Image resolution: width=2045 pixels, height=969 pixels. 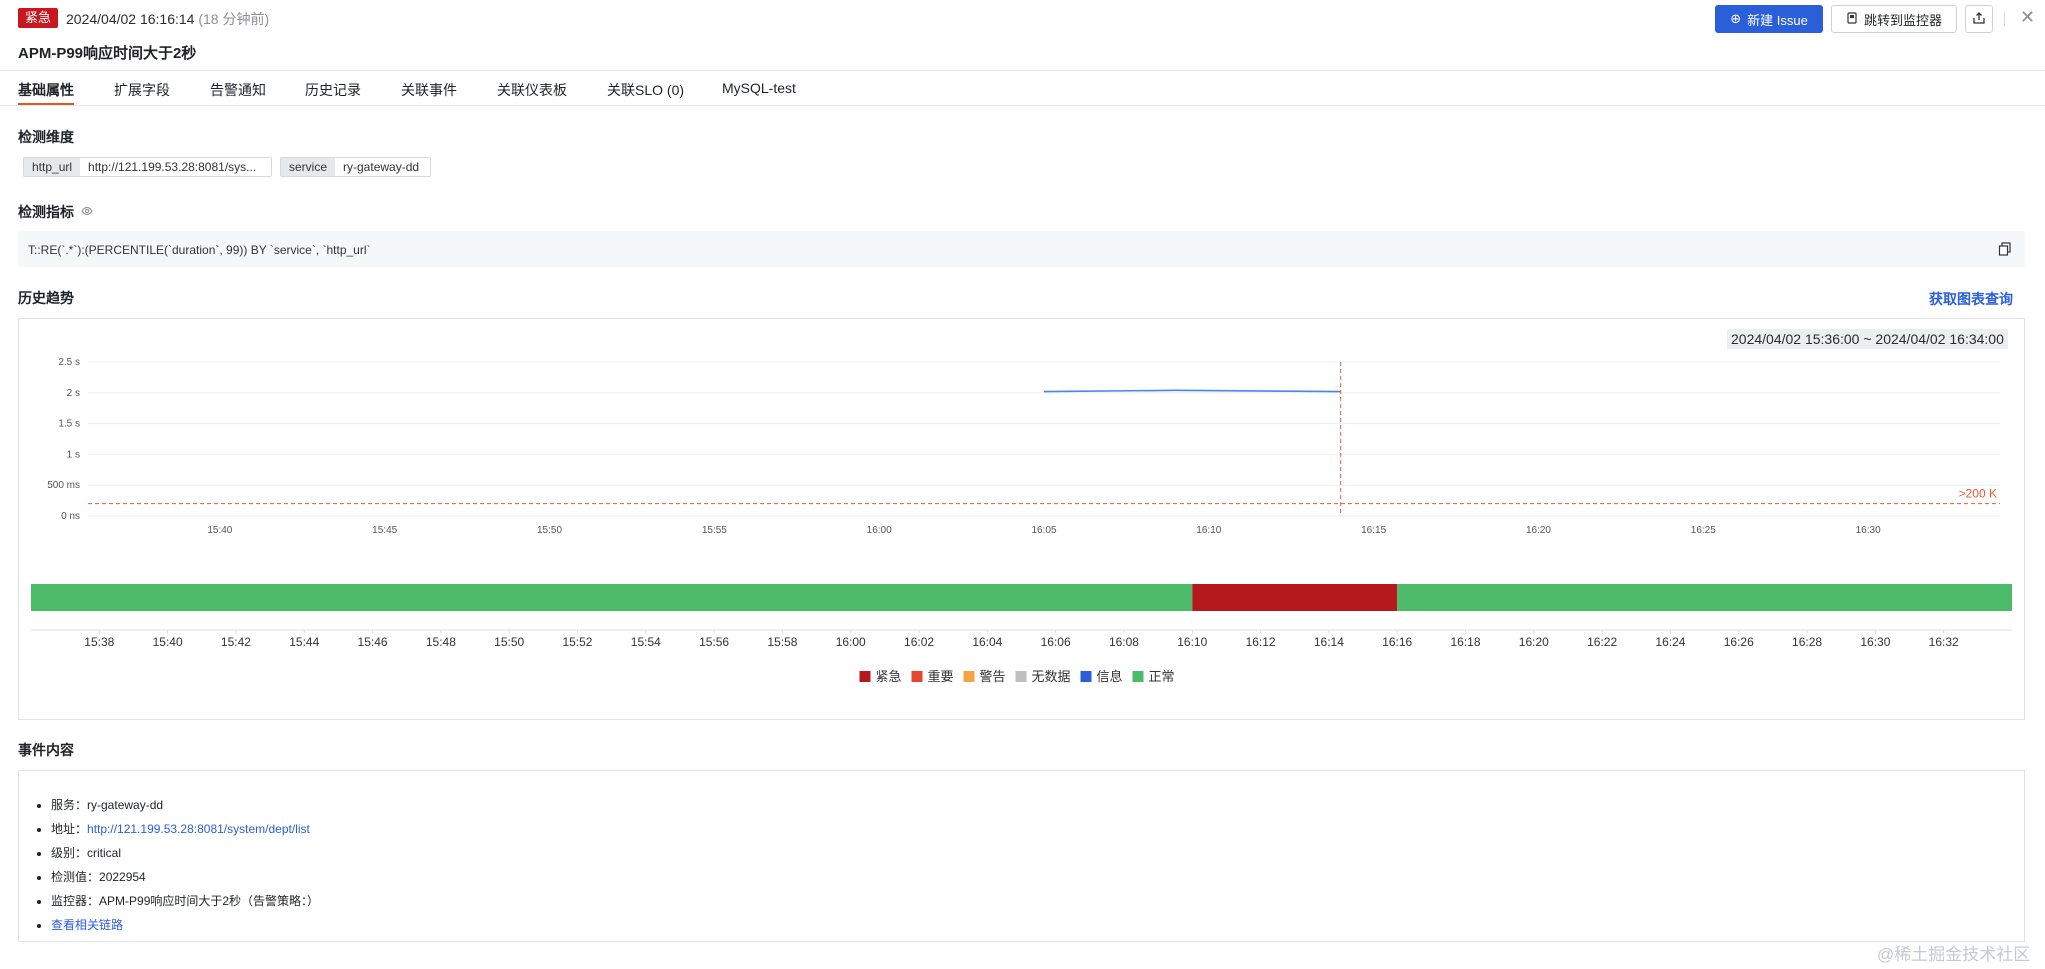 What do you see at coordinates (75, 901) in the screenshot?
I see `event-item-label: 监控器：` at bounding box center [75, 901].